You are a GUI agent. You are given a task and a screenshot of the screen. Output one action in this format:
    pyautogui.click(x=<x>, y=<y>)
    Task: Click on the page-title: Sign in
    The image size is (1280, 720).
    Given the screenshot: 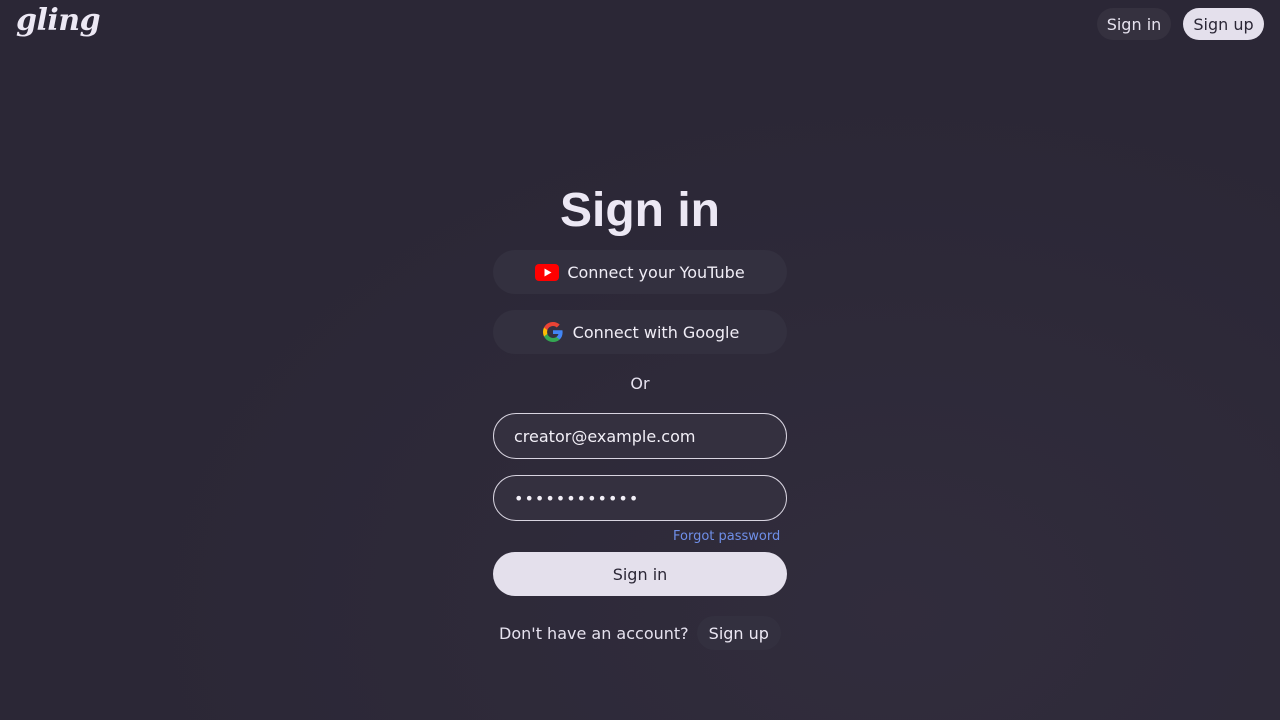 What is the action you would take?
    pyautogui.click(x=640, y=210)
    